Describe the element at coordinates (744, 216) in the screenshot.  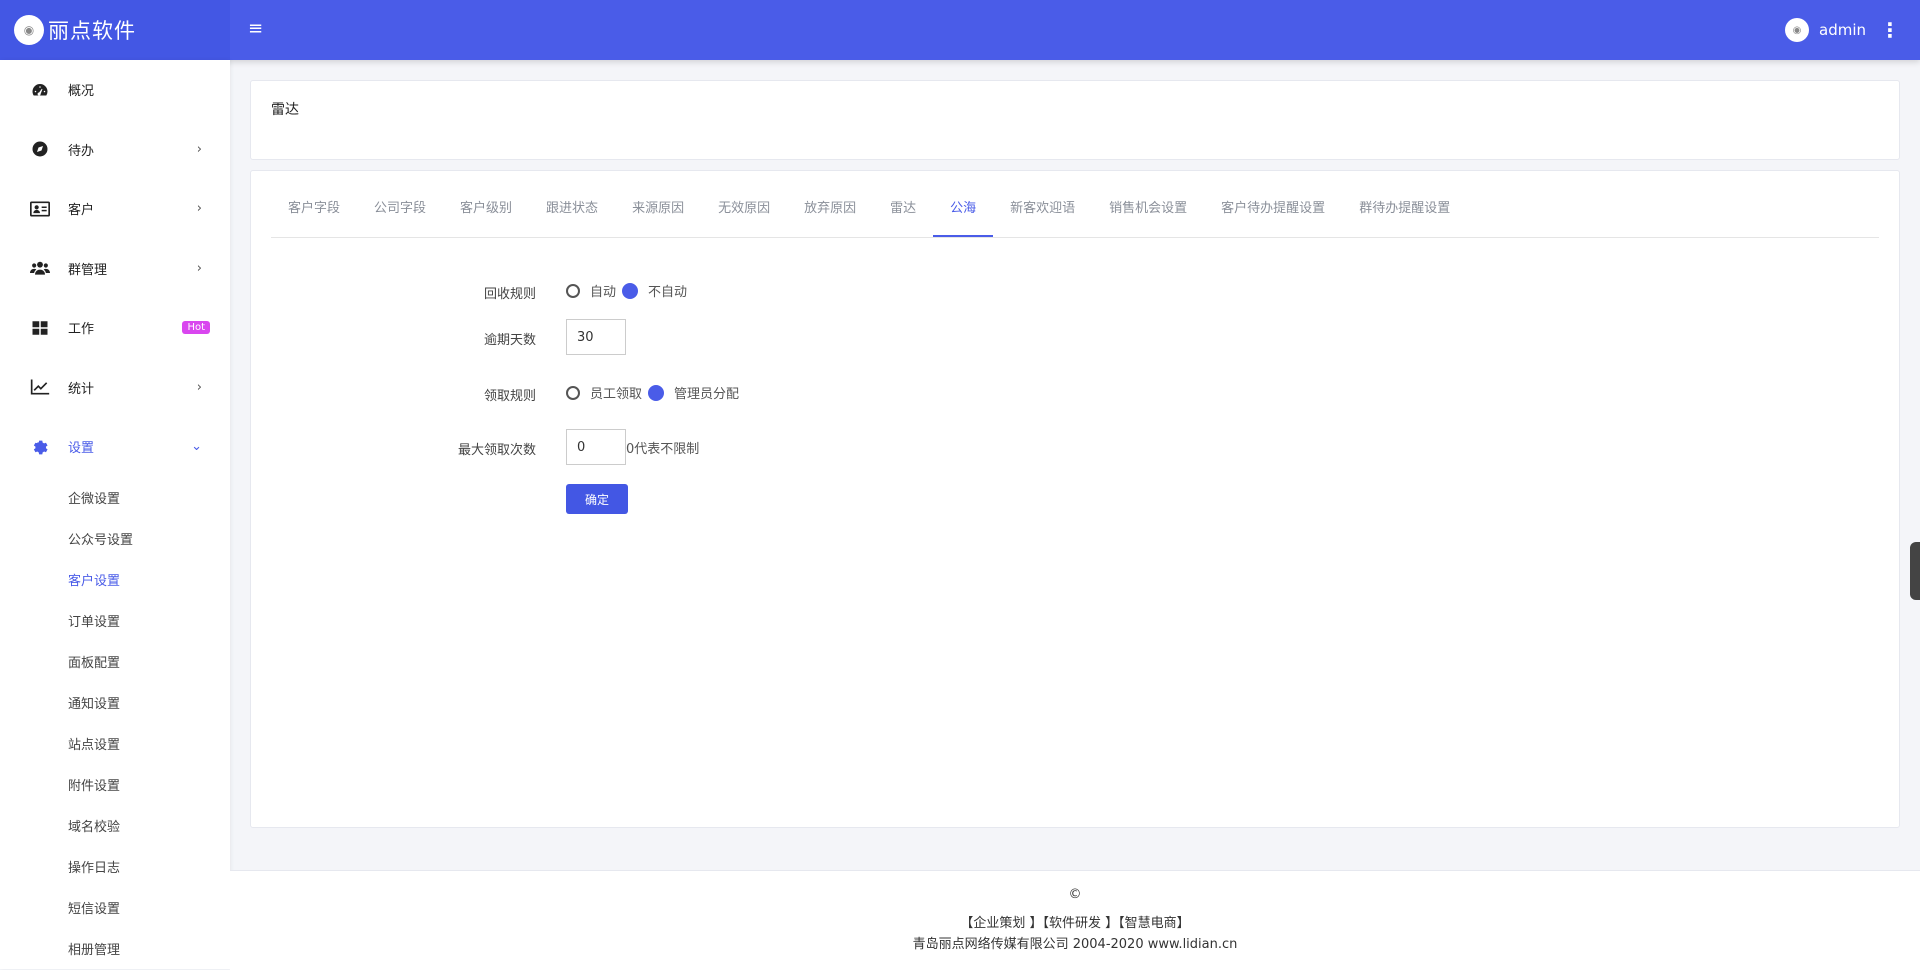
I see `tab-invalid-reason: 无效原因` at that location.